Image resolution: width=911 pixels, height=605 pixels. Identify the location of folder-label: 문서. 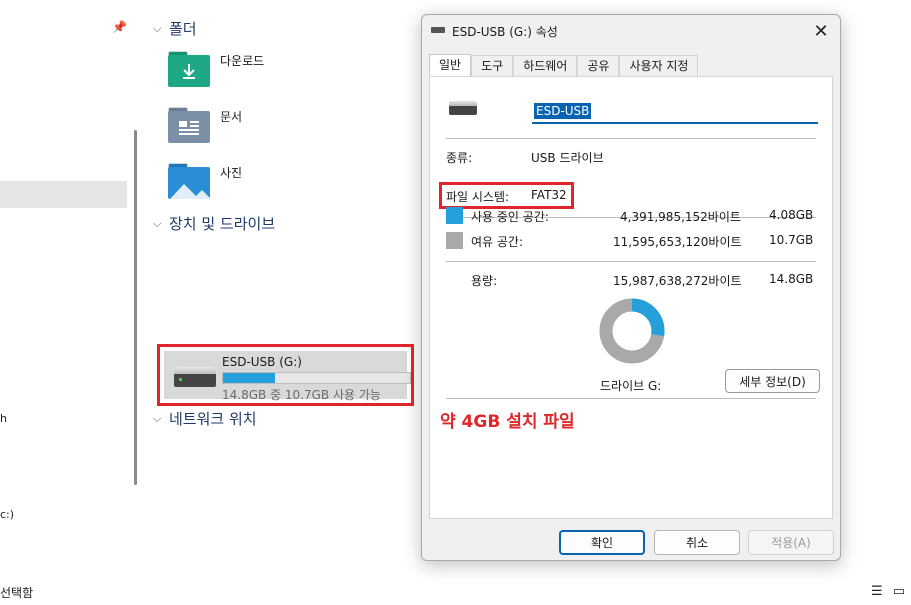
(231, 116).